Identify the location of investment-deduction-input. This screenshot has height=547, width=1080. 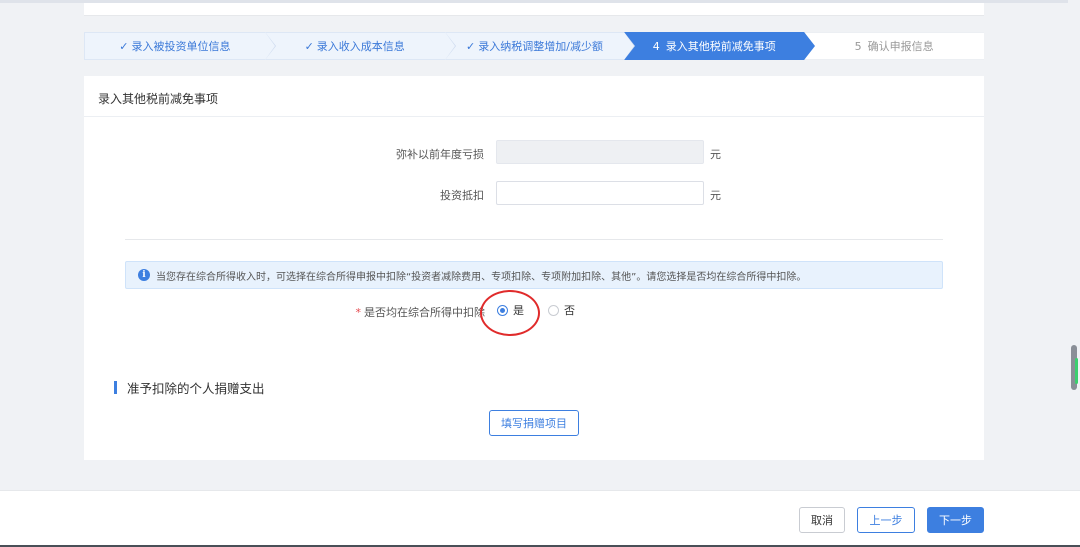
(600, 193).